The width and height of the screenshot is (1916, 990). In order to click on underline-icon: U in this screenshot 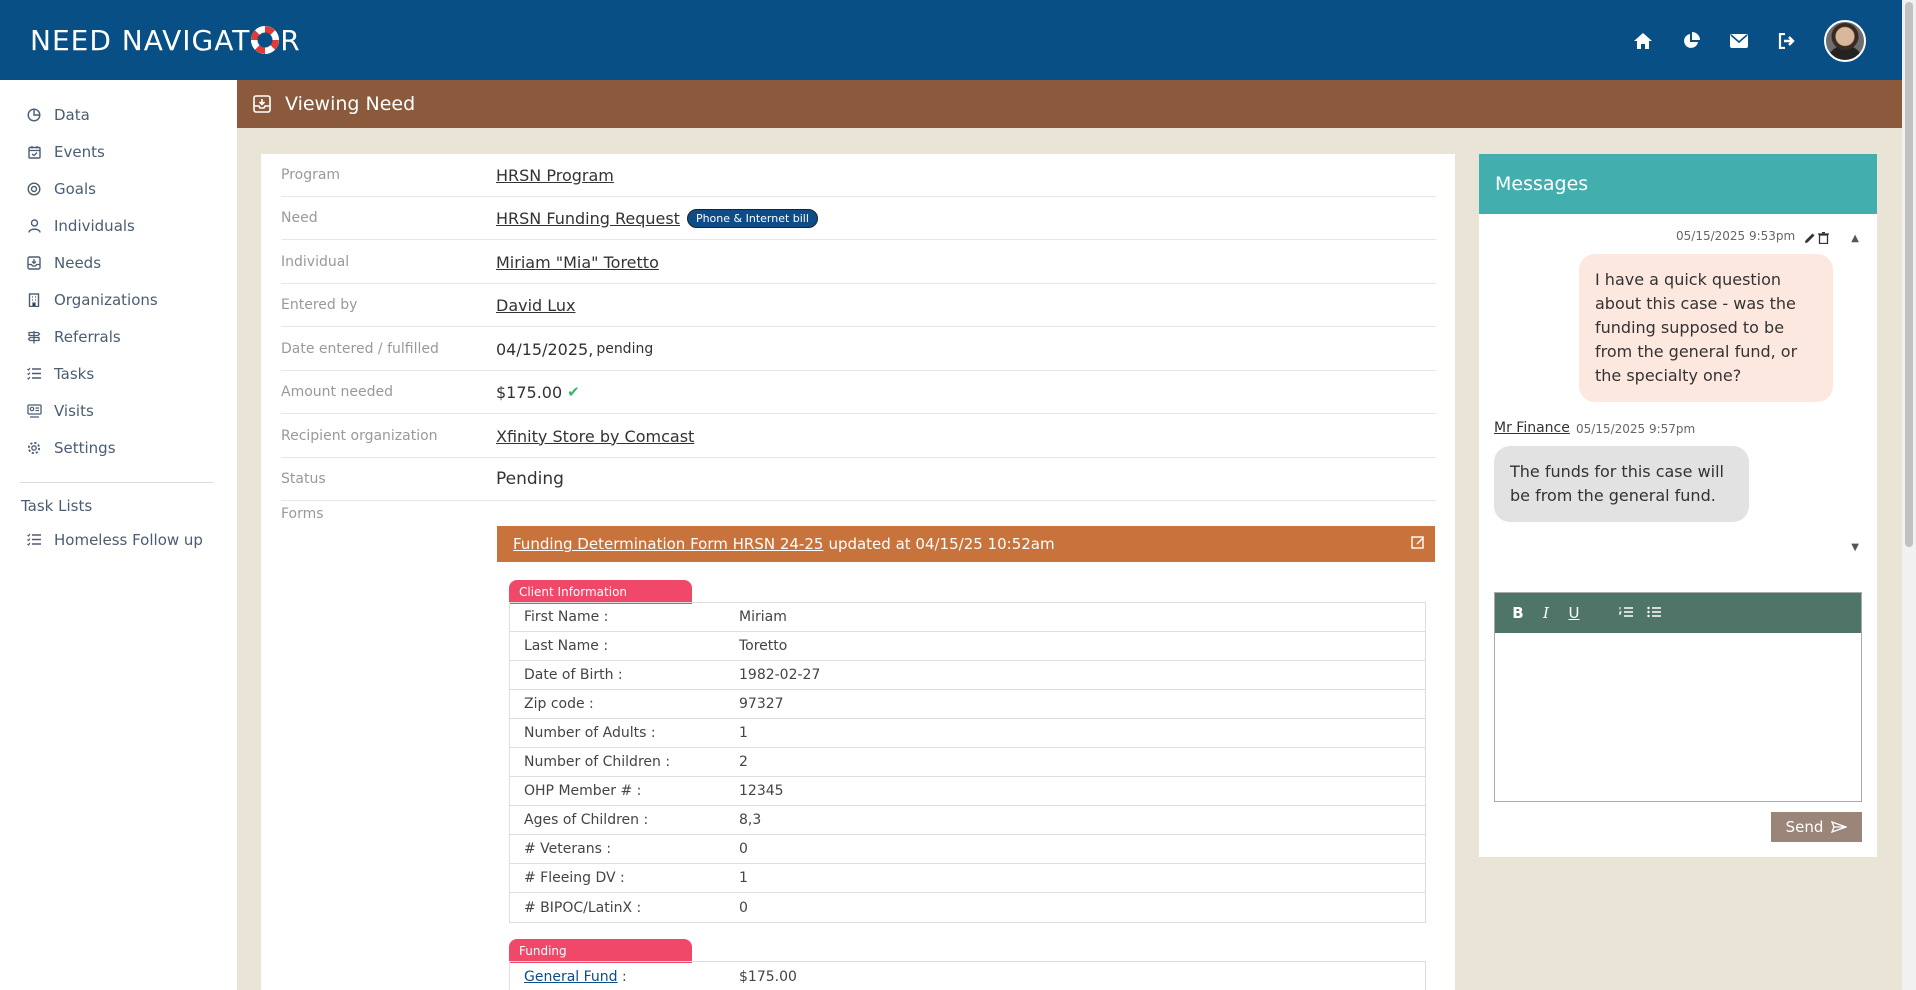, I will do `click(1574, 613)`.